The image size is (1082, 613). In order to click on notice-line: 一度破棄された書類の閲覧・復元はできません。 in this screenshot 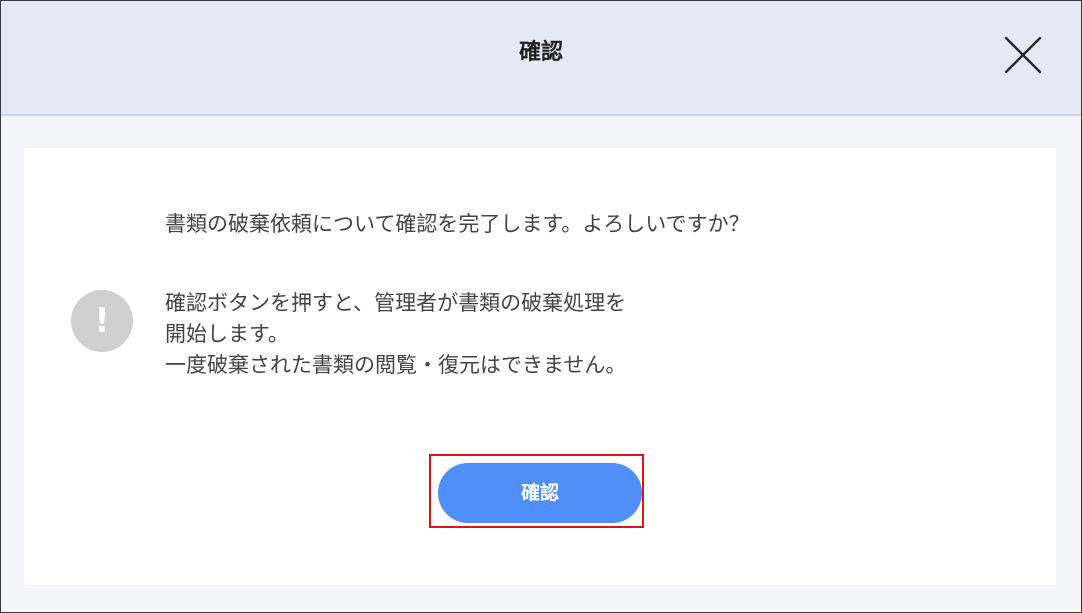, I will do `click(396, 365)`.